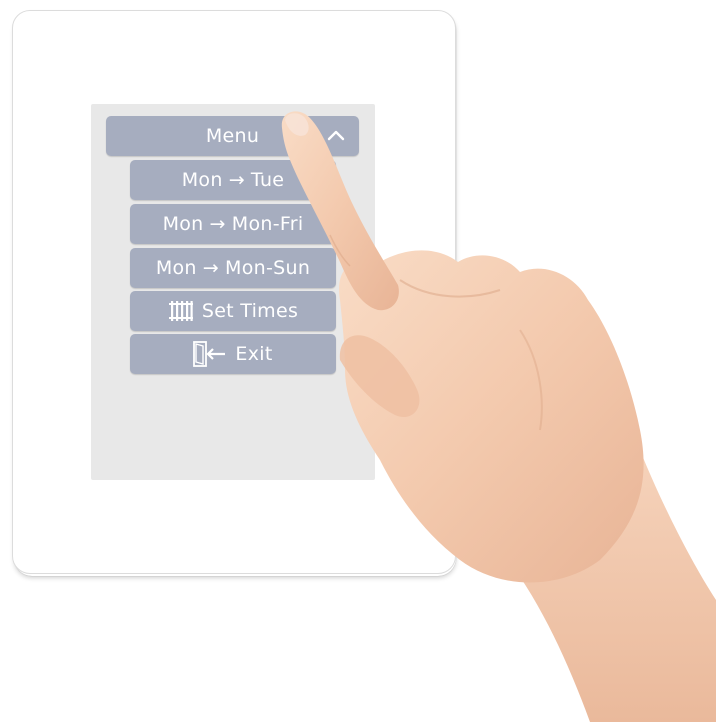 Image resolution: width=716 pixels, height=722 pixels. I want to click on exit-label: Exit, so click(254, 354).